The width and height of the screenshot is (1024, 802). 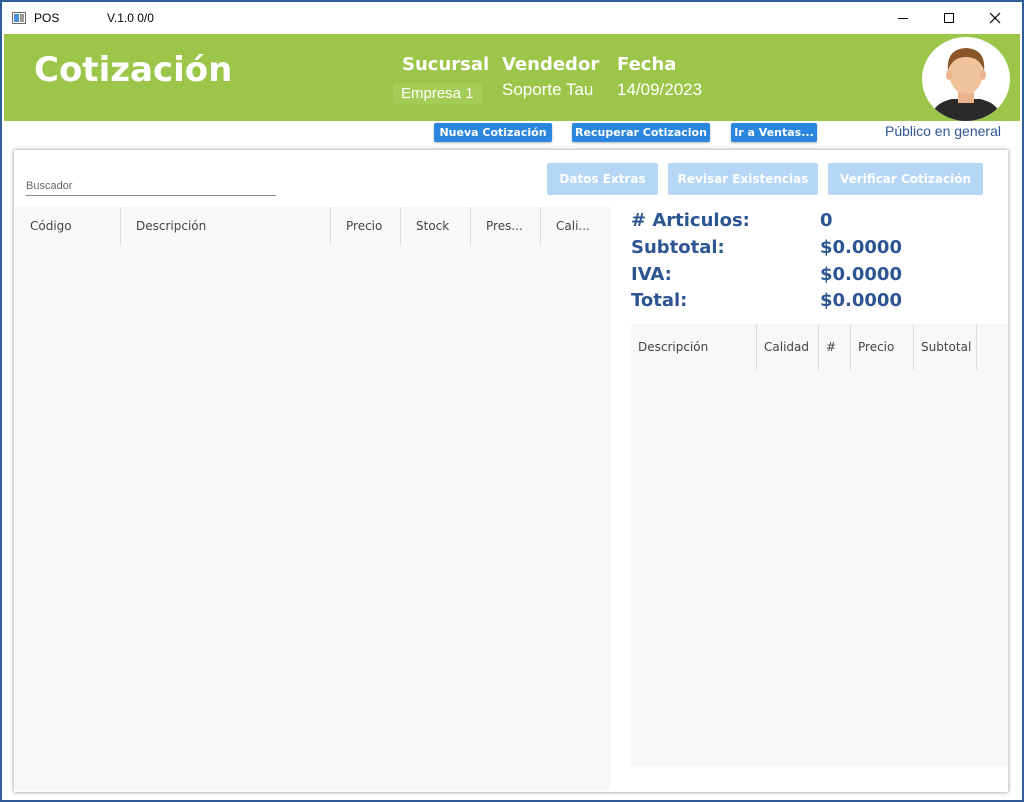 What do you see at coordinates (437, 93) in the screenshot?
I see `sucursal-value: Empresa 1` at bounding box center [437, 93].